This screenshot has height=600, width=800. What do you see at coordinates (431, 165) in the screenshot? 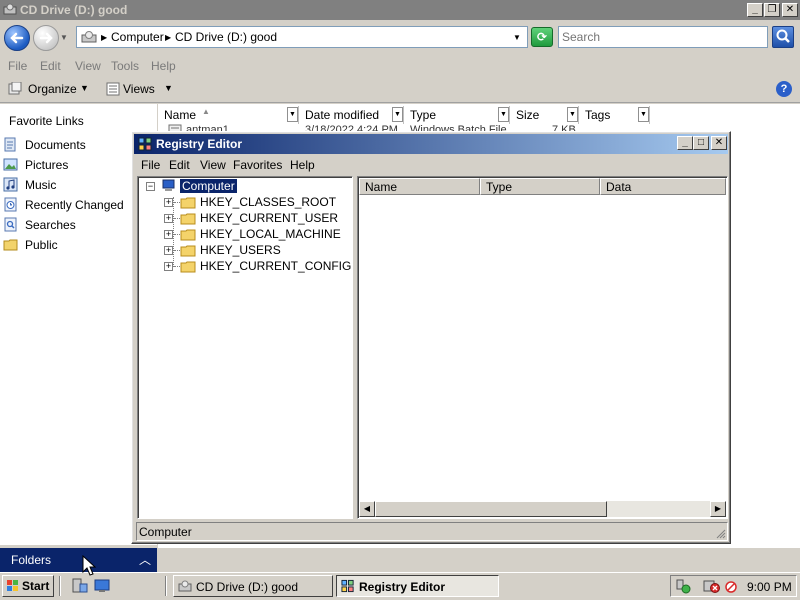
I see `regedit-menu-bar: File Edit View Favorites Help` at bounding box center [431, 165].